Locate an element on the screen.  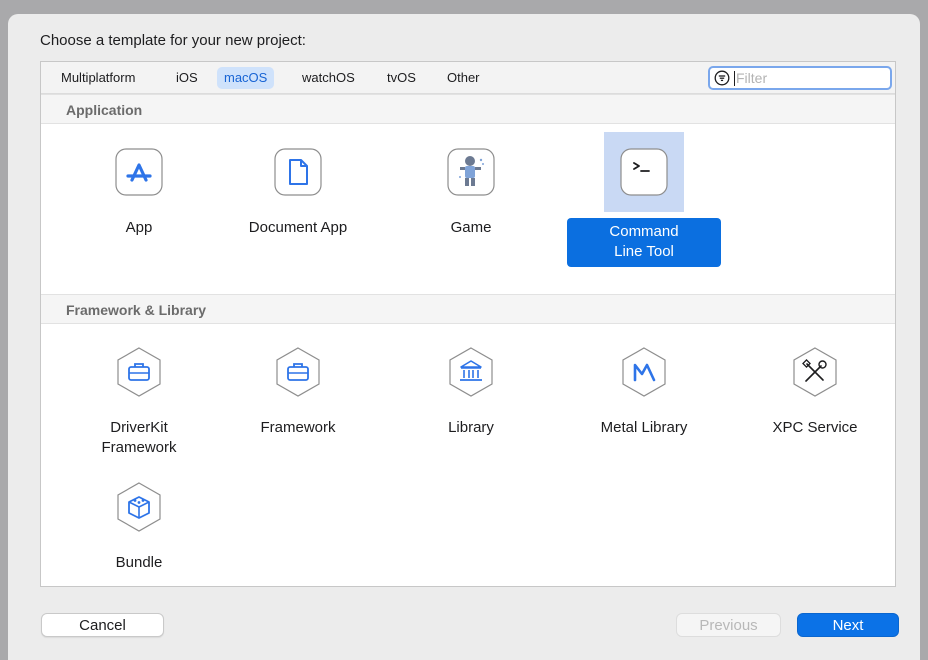
template-label: Library is located at coordinates (471, 427).